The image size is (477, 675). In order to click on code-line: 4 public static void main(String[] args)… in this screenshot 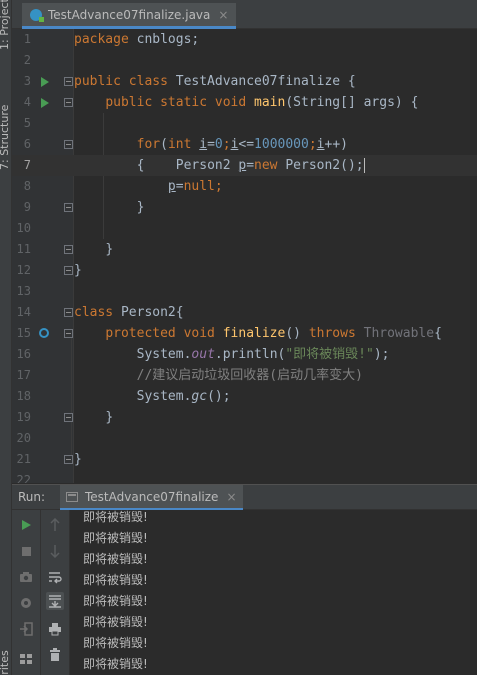, I will do `click(244, 102)`.